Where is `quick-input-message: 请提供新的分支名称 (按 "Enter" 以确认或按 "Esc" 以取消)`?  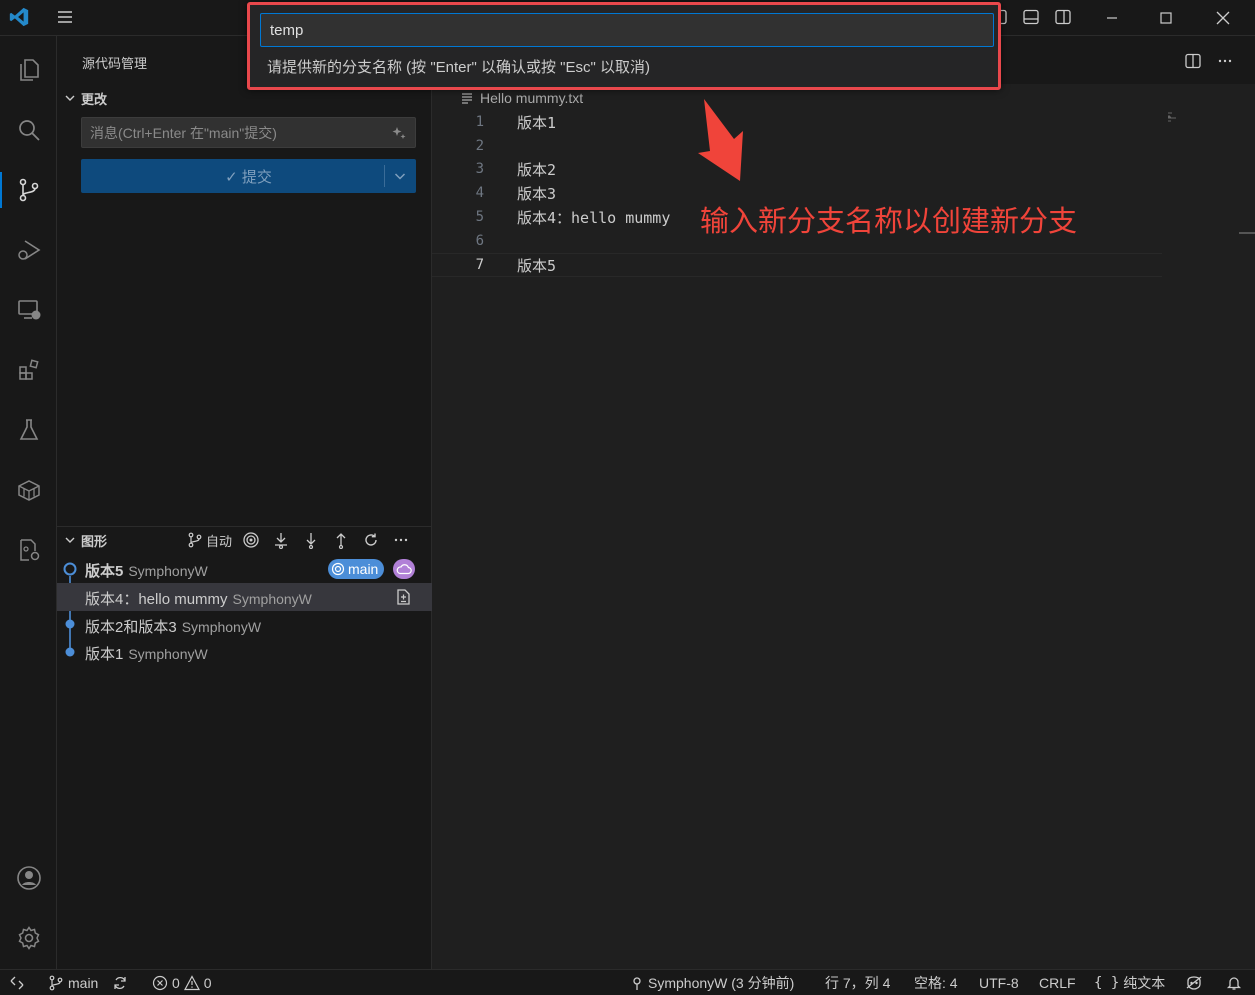
quick-input-message: 请提供新的分支名称 (按 "Enter" 以确认或按 "Esc" 以取消) is located at coordinates (458, 67).